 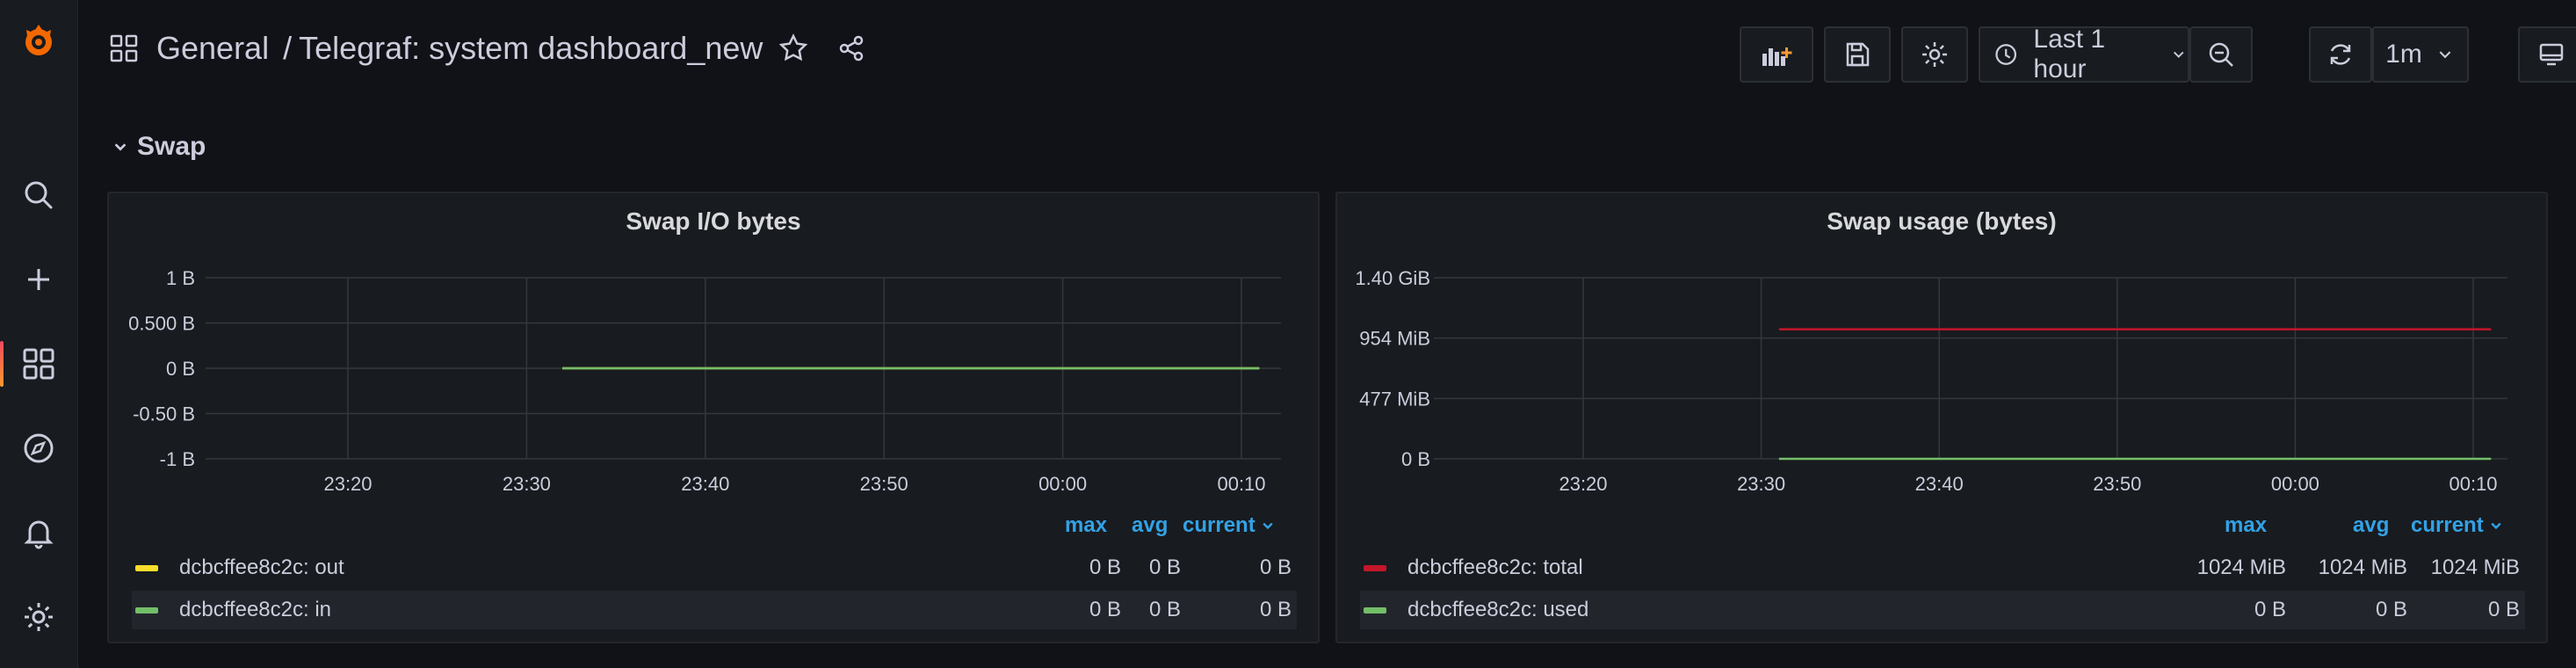 What do you see at coordinates (177, 459) in the screenshot?
I see `y-tick-label: -1 B` at bounding box center [177, 459].